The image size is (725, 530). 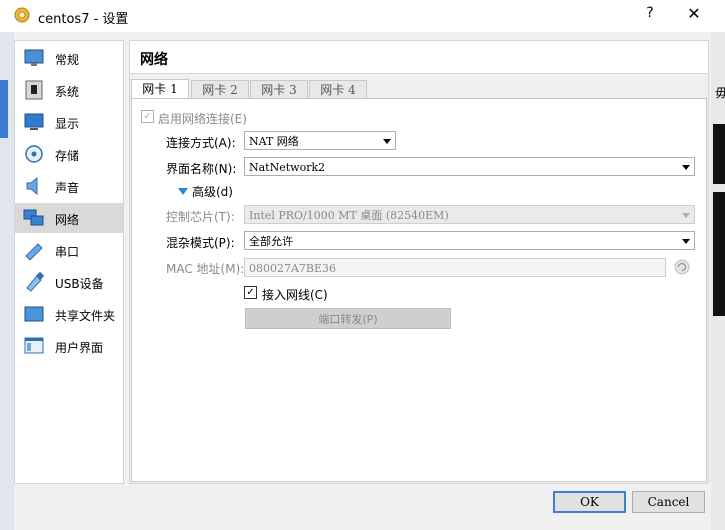 What do you see at coordinates (205, 269) in the screenshot?
I see `mac-address-label: MAC 地址(M):` at bounding box center [205, 269].